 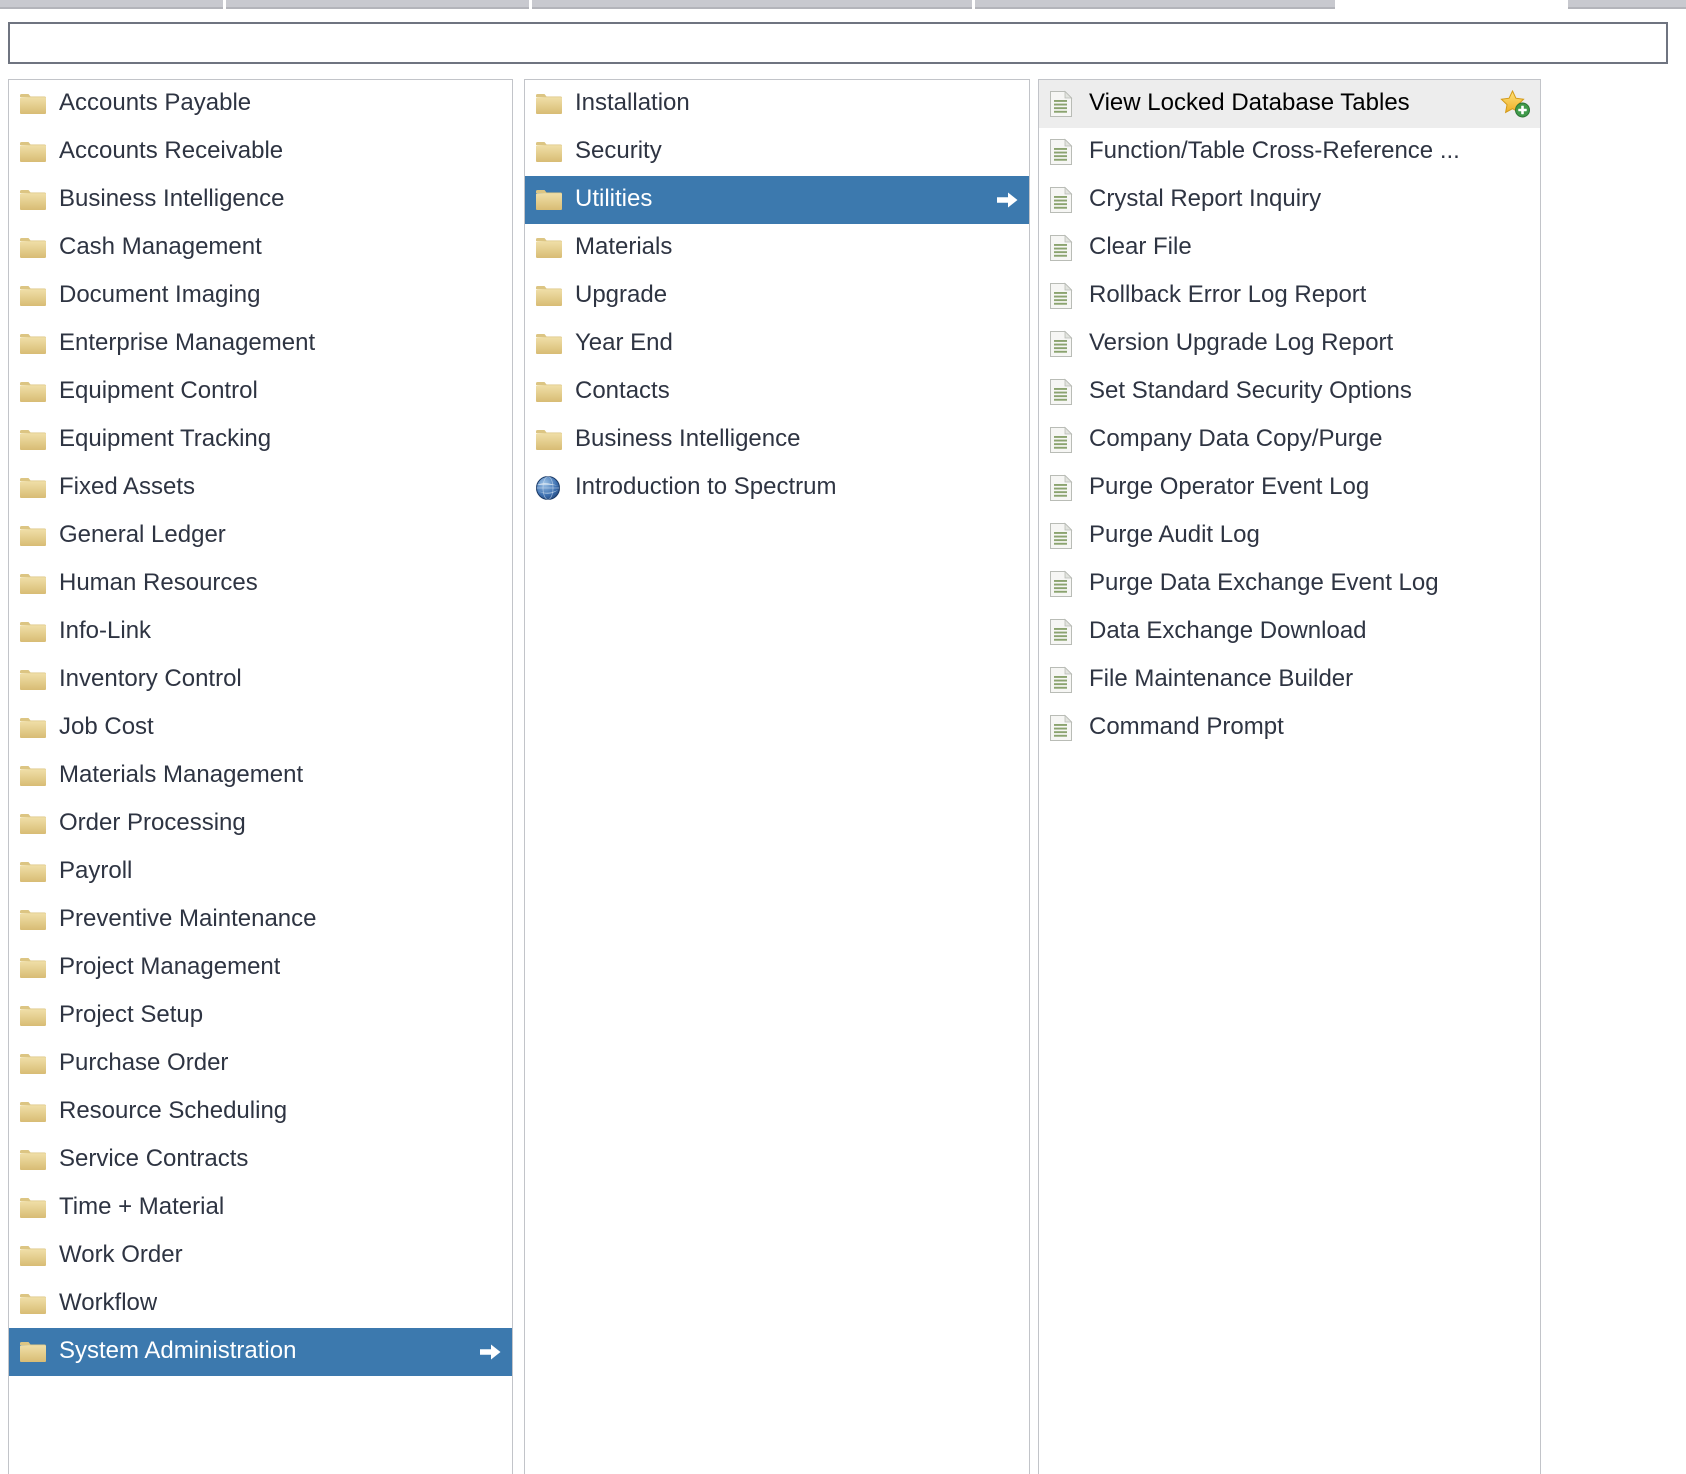 I want to click on list-item: View Locked Database Tables, so click(x=1289, y=104).